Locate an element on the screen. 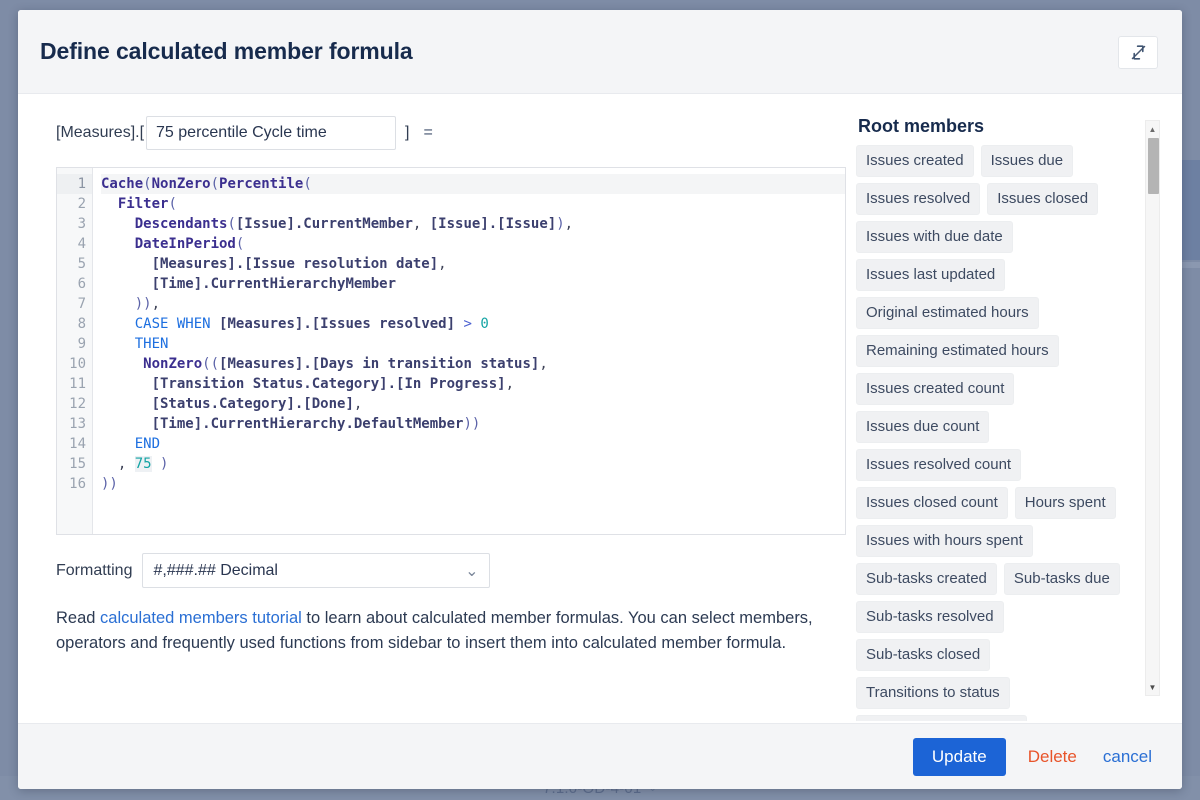 This screenshot has width=1200, height=800. root-member-chip: Issues with hours spent is located at coordinates (944, 541).